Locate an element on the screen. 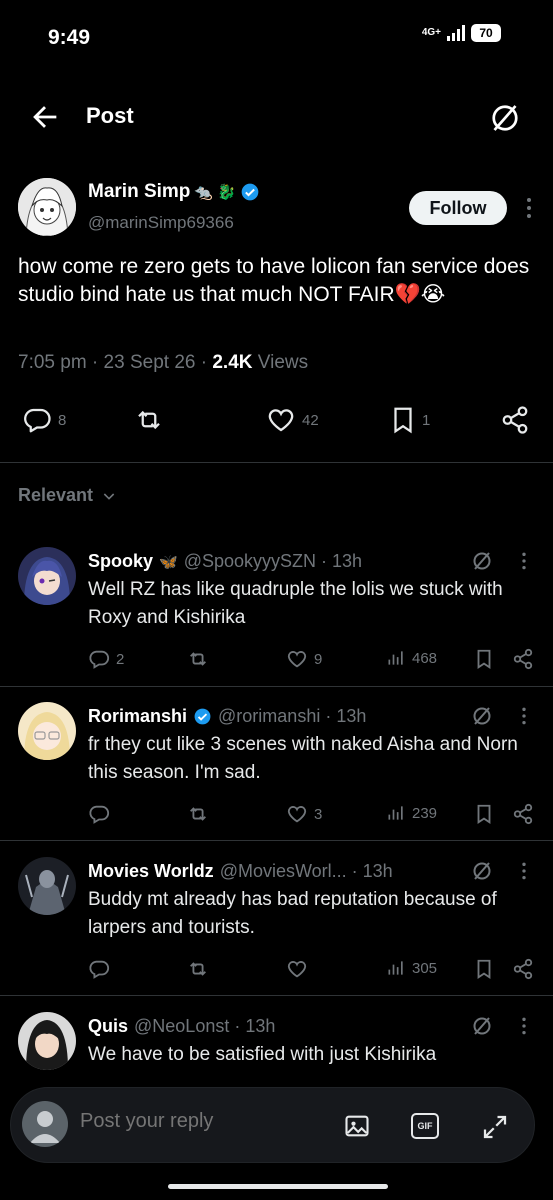 The height and width of the screenshot is (1200, 553). reply-count: 2 is located at coordinates (120, 659).